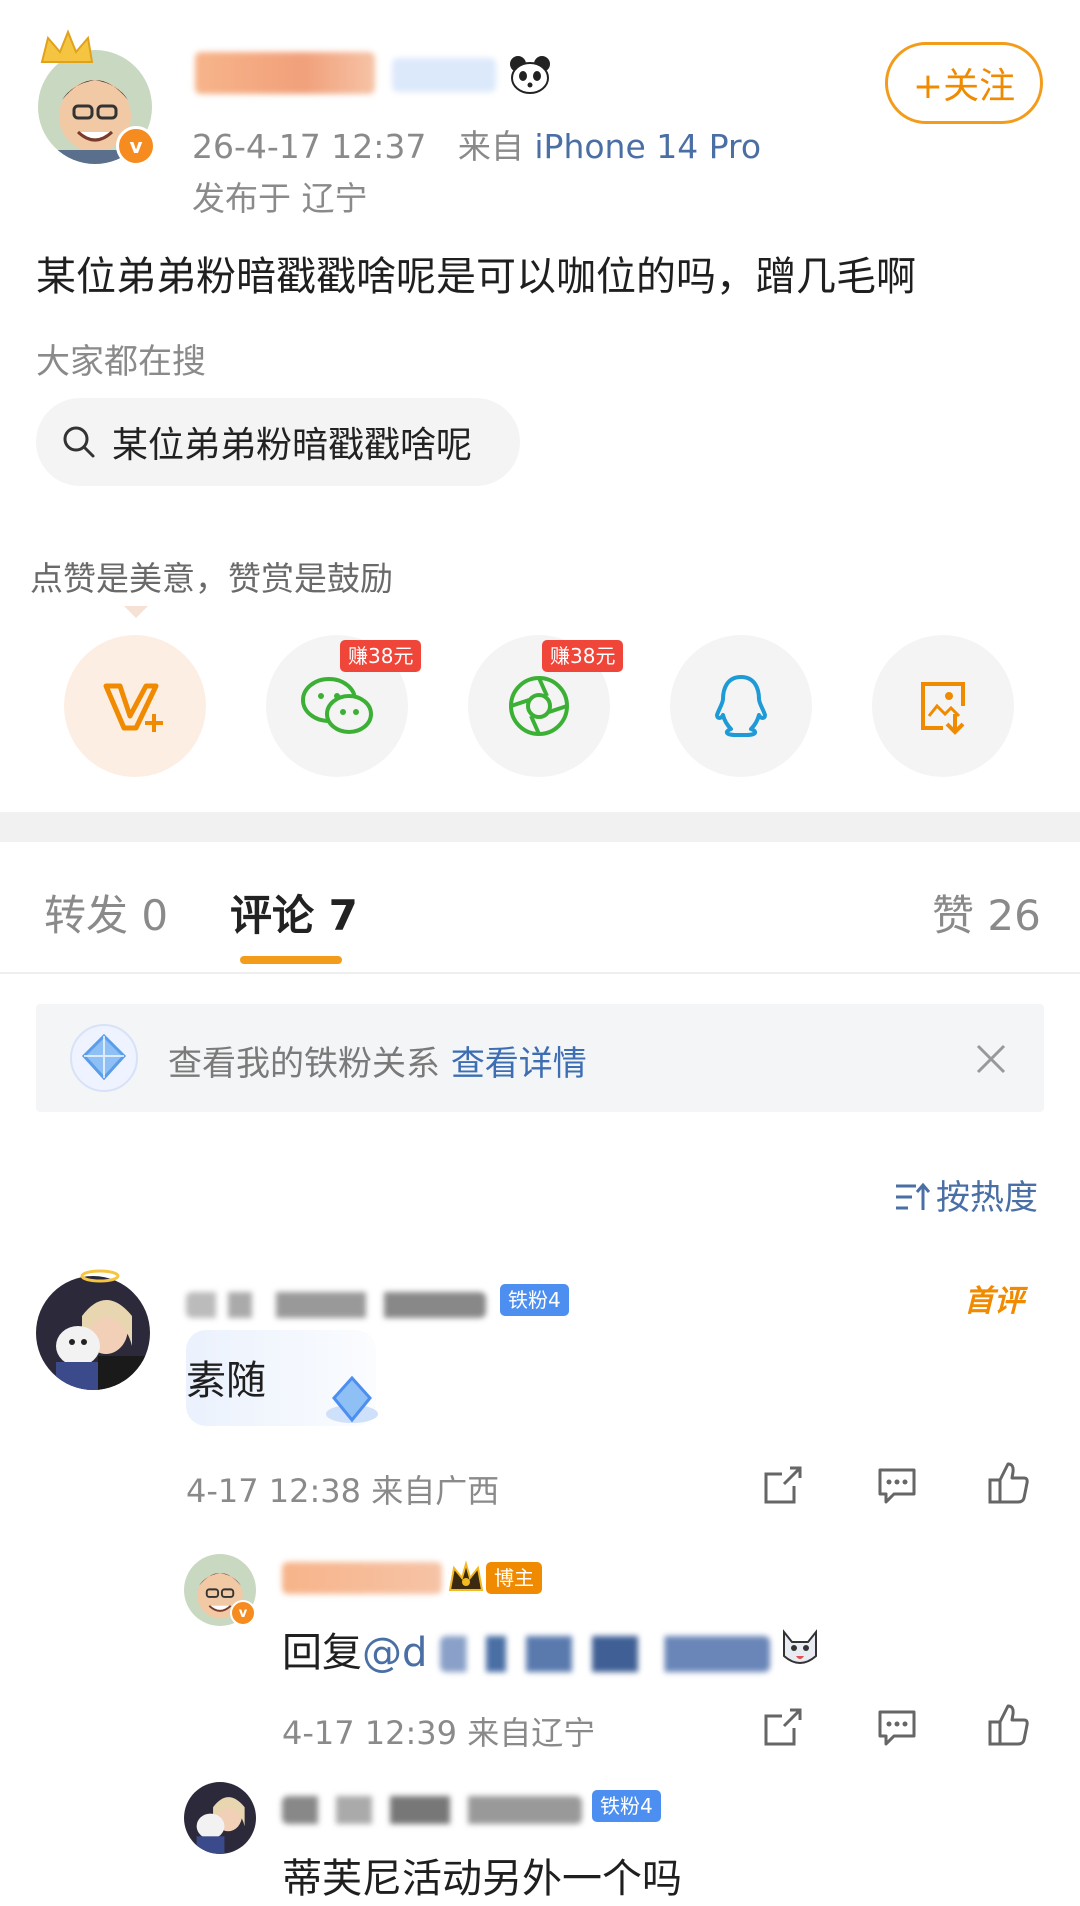  I want to click on save-image-icon, so click(943, 708).